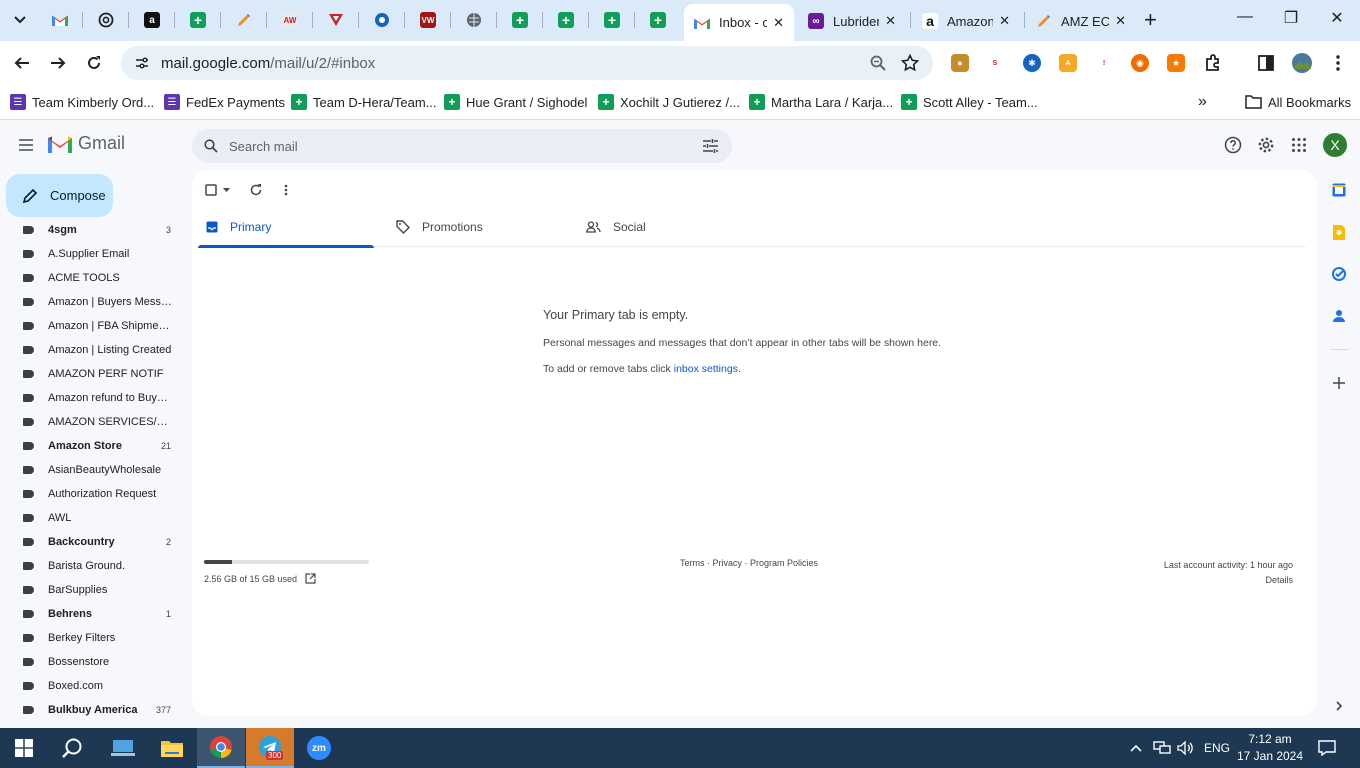 This screenshot has width=1360, height=768. What do you see at coordinates (95, 374) in the screenshot?
I see `sidebar-label-item: AMAZON PERF NOTIF` at bounding box center [95, 374].